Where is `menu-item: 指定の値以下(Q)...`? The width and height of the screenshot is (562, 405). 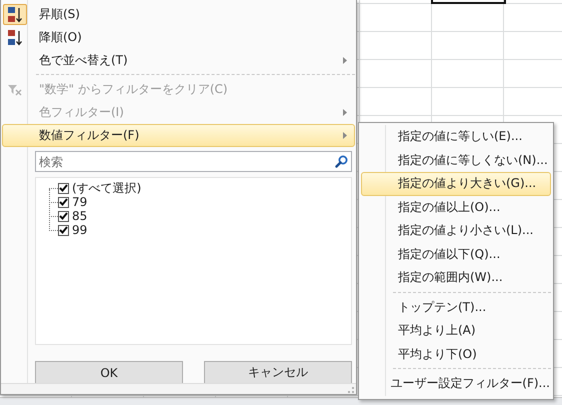
menu-item: 指定の値以下(Q)... is located at coordinates (456, 254).